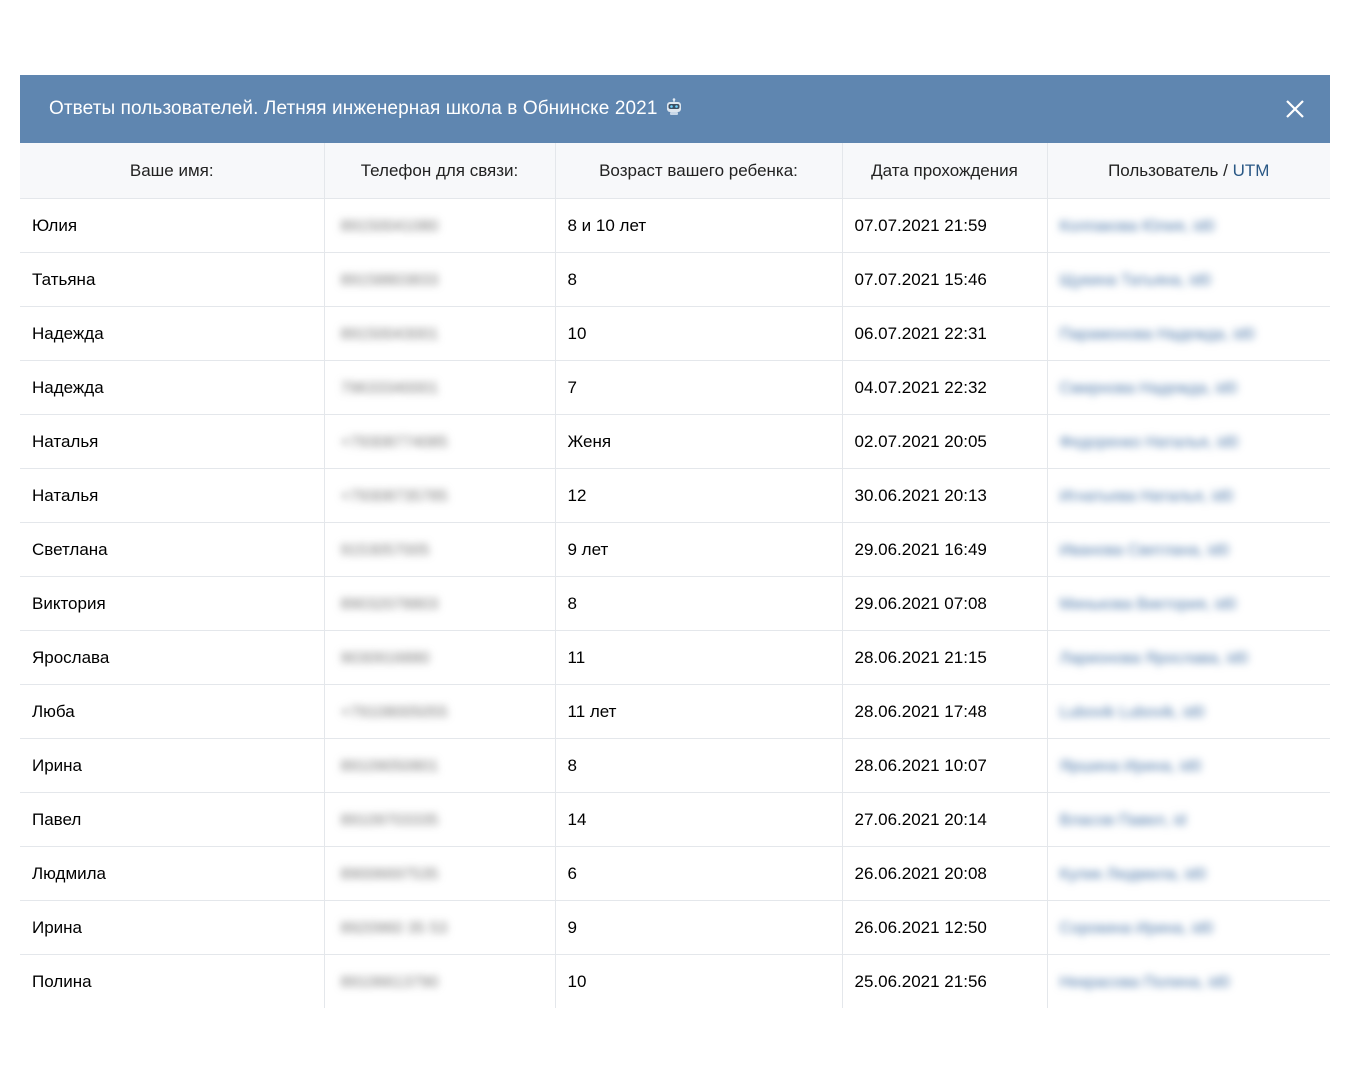 Image resolution: width=1350 pixels, height=1080 pixels. What do you see at coordinates (944, 333) in the screenshot?
I see `cell-date: 06.07.2021 22:31` at bounding box center [944, 333].